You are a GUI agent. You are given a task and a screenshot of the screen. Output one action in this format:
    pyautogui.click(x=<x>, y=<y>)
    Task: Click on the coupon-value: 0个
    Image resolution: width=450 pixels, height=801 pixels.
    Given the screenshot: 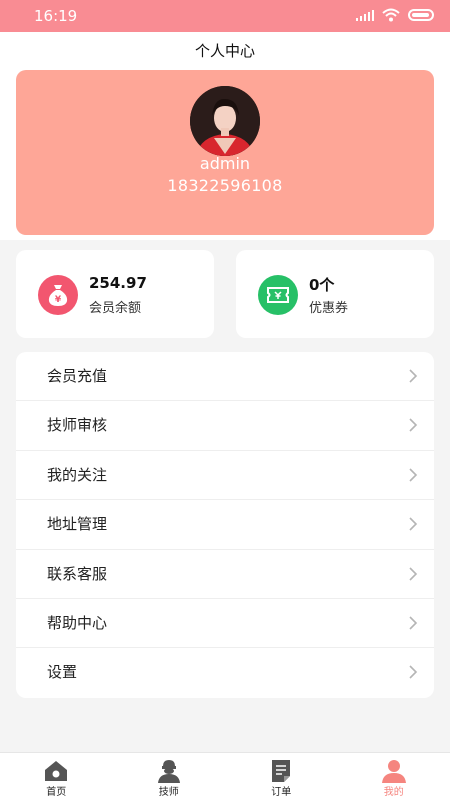 What is the action you would take?
    pyautogui.click(x=321, y=284)
    